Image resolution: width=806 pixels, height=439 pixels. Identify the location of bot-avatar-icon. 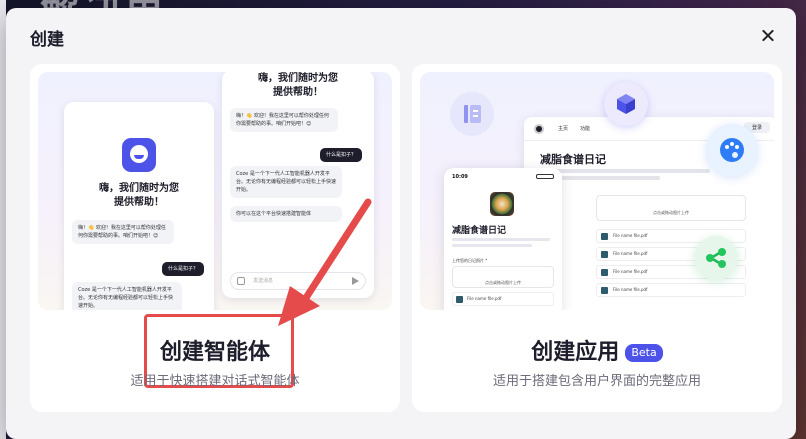
(139, 155).